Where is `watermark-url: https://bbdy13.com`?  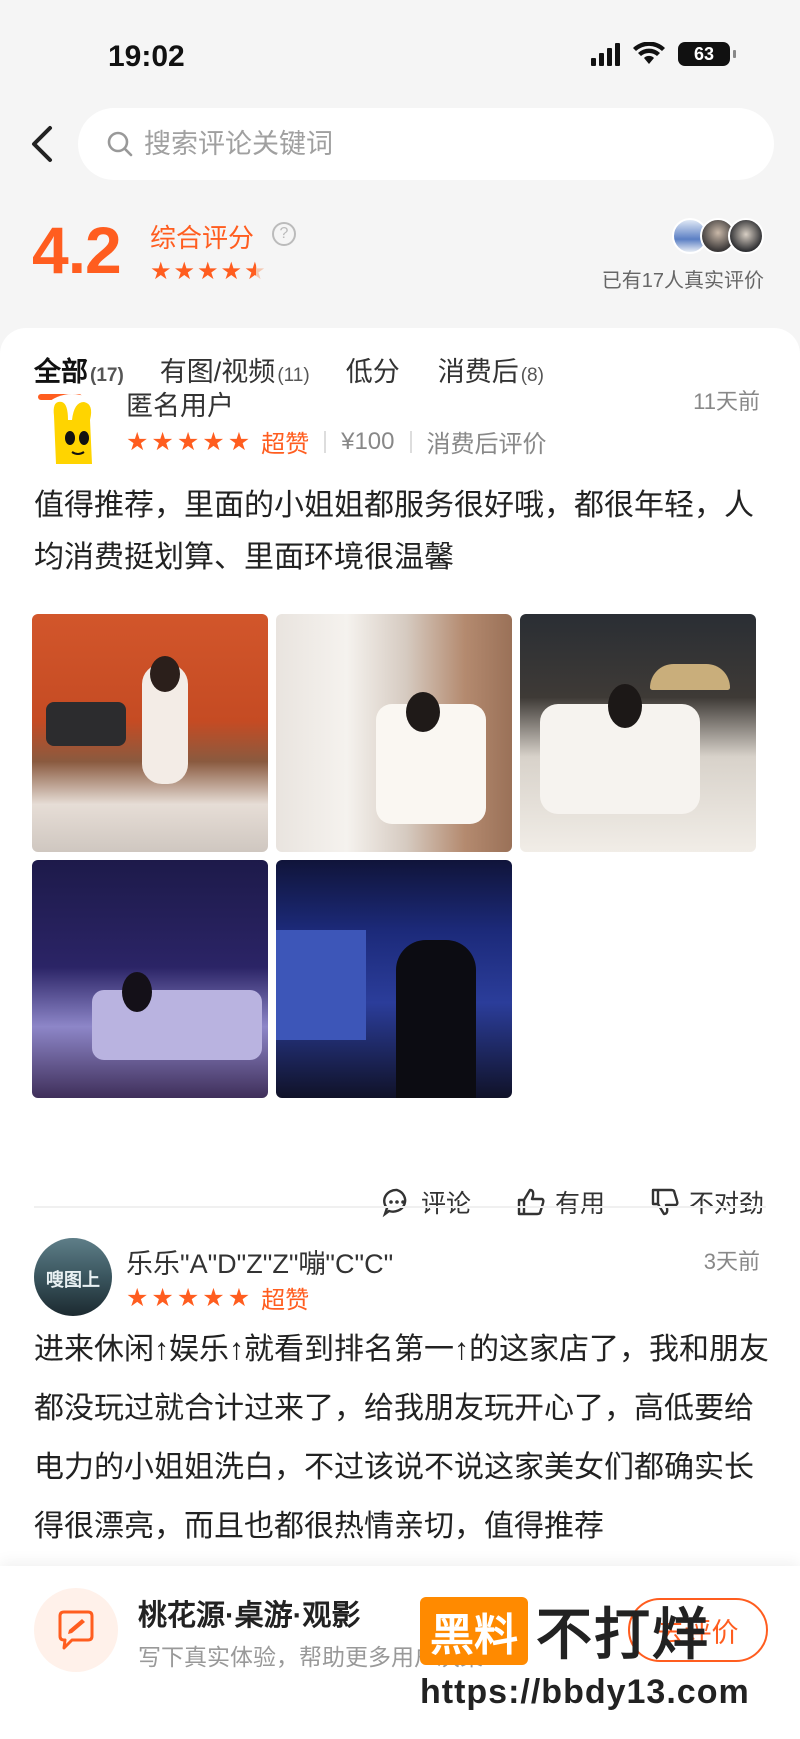
watermark-url: https://bbdy13.com is located at coordinates (585, 1692).